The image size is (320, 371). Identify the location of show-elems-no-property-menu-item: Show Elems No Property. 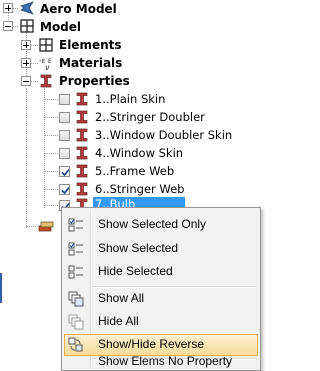
(161, 359).